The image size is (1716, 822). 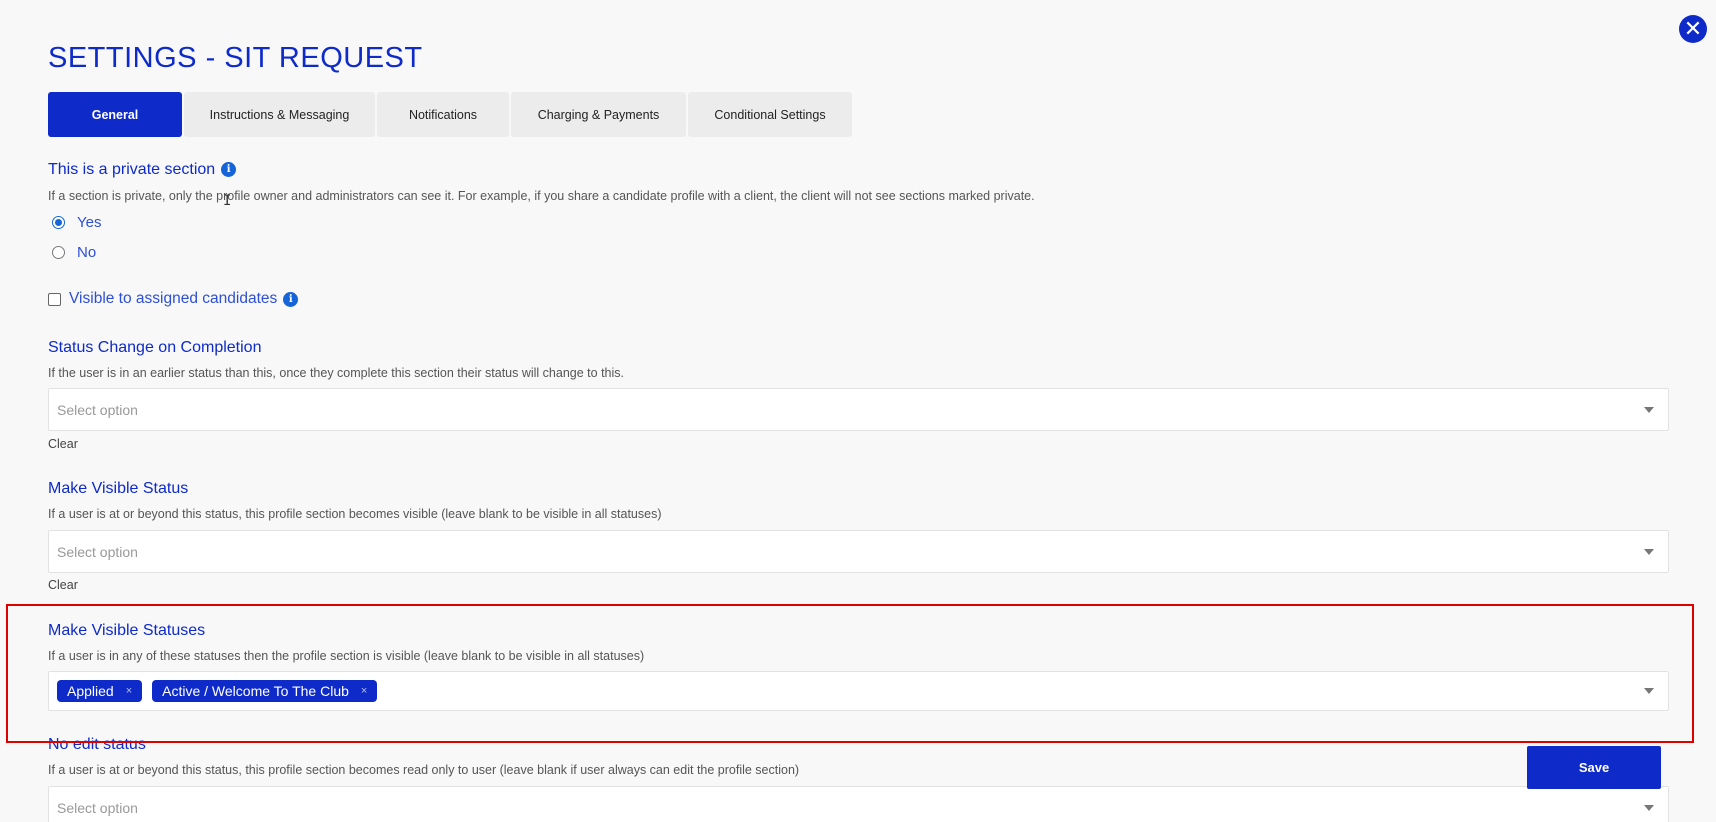 What do you see at coordinates (63, 444) in the screenshot?
I see `status-change-clear-link: Clear` at bounding box center [63, 444].